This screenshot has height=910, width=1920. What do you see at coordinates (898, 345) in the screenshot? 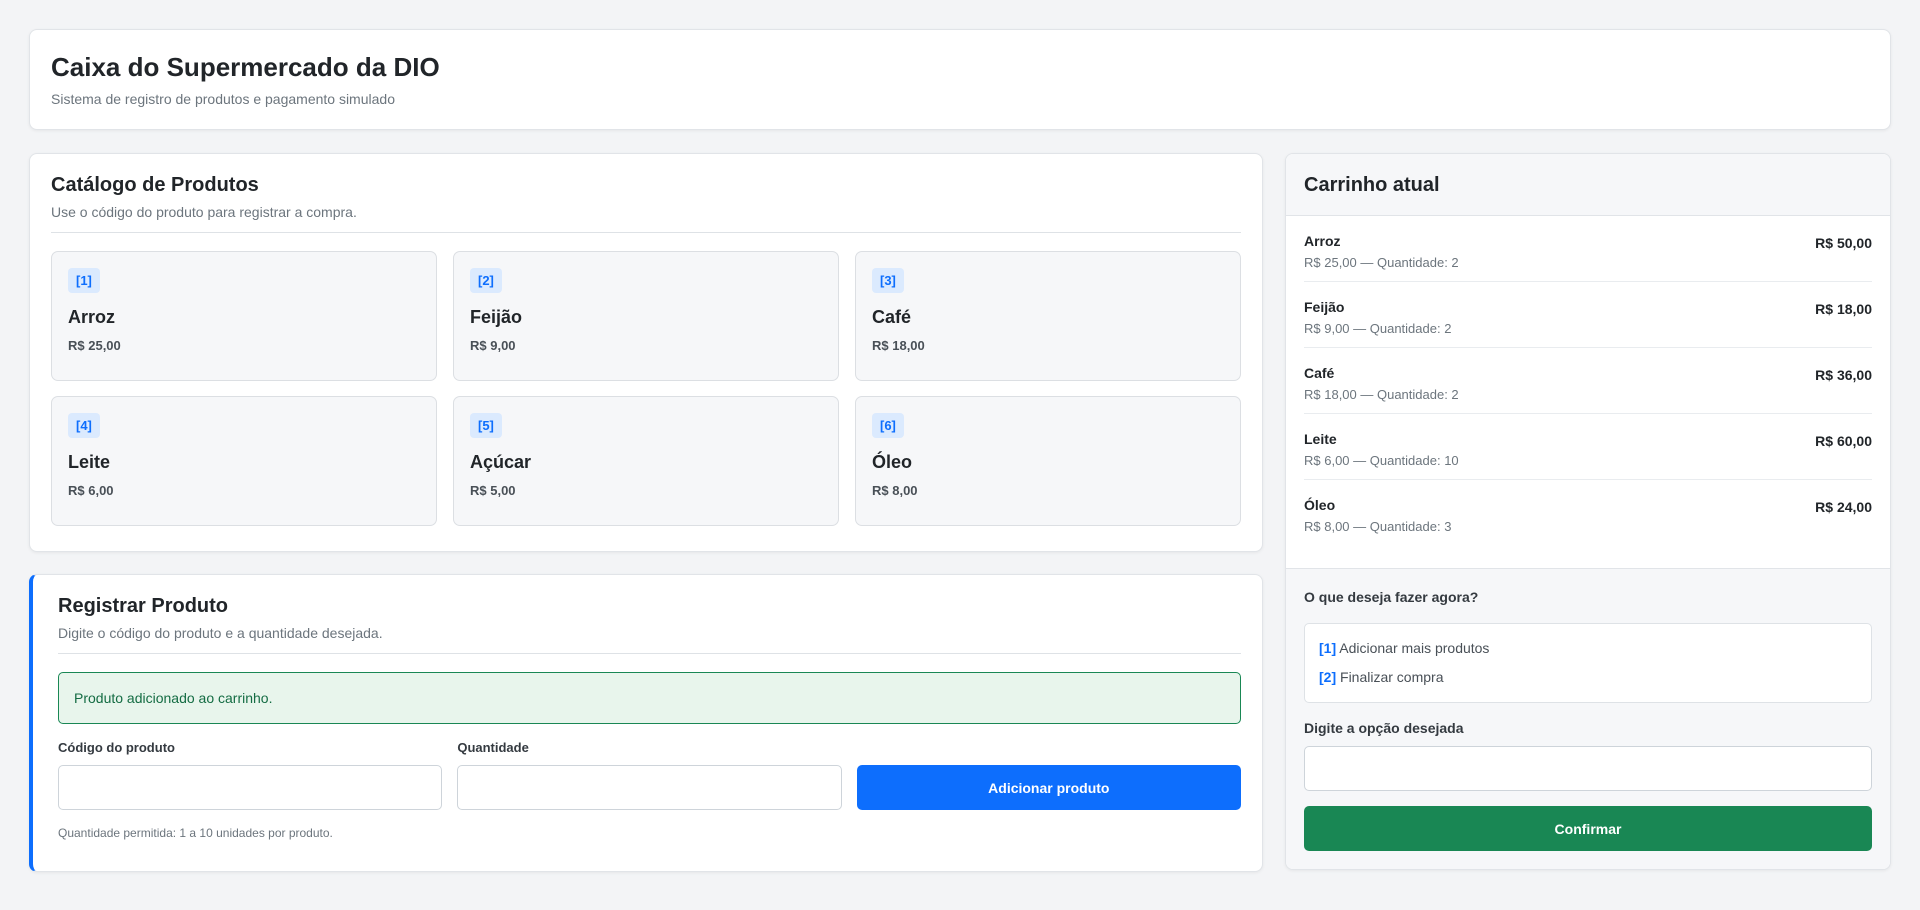
I see `product-price: R$ 18,00` at bounding box center [898, 345].